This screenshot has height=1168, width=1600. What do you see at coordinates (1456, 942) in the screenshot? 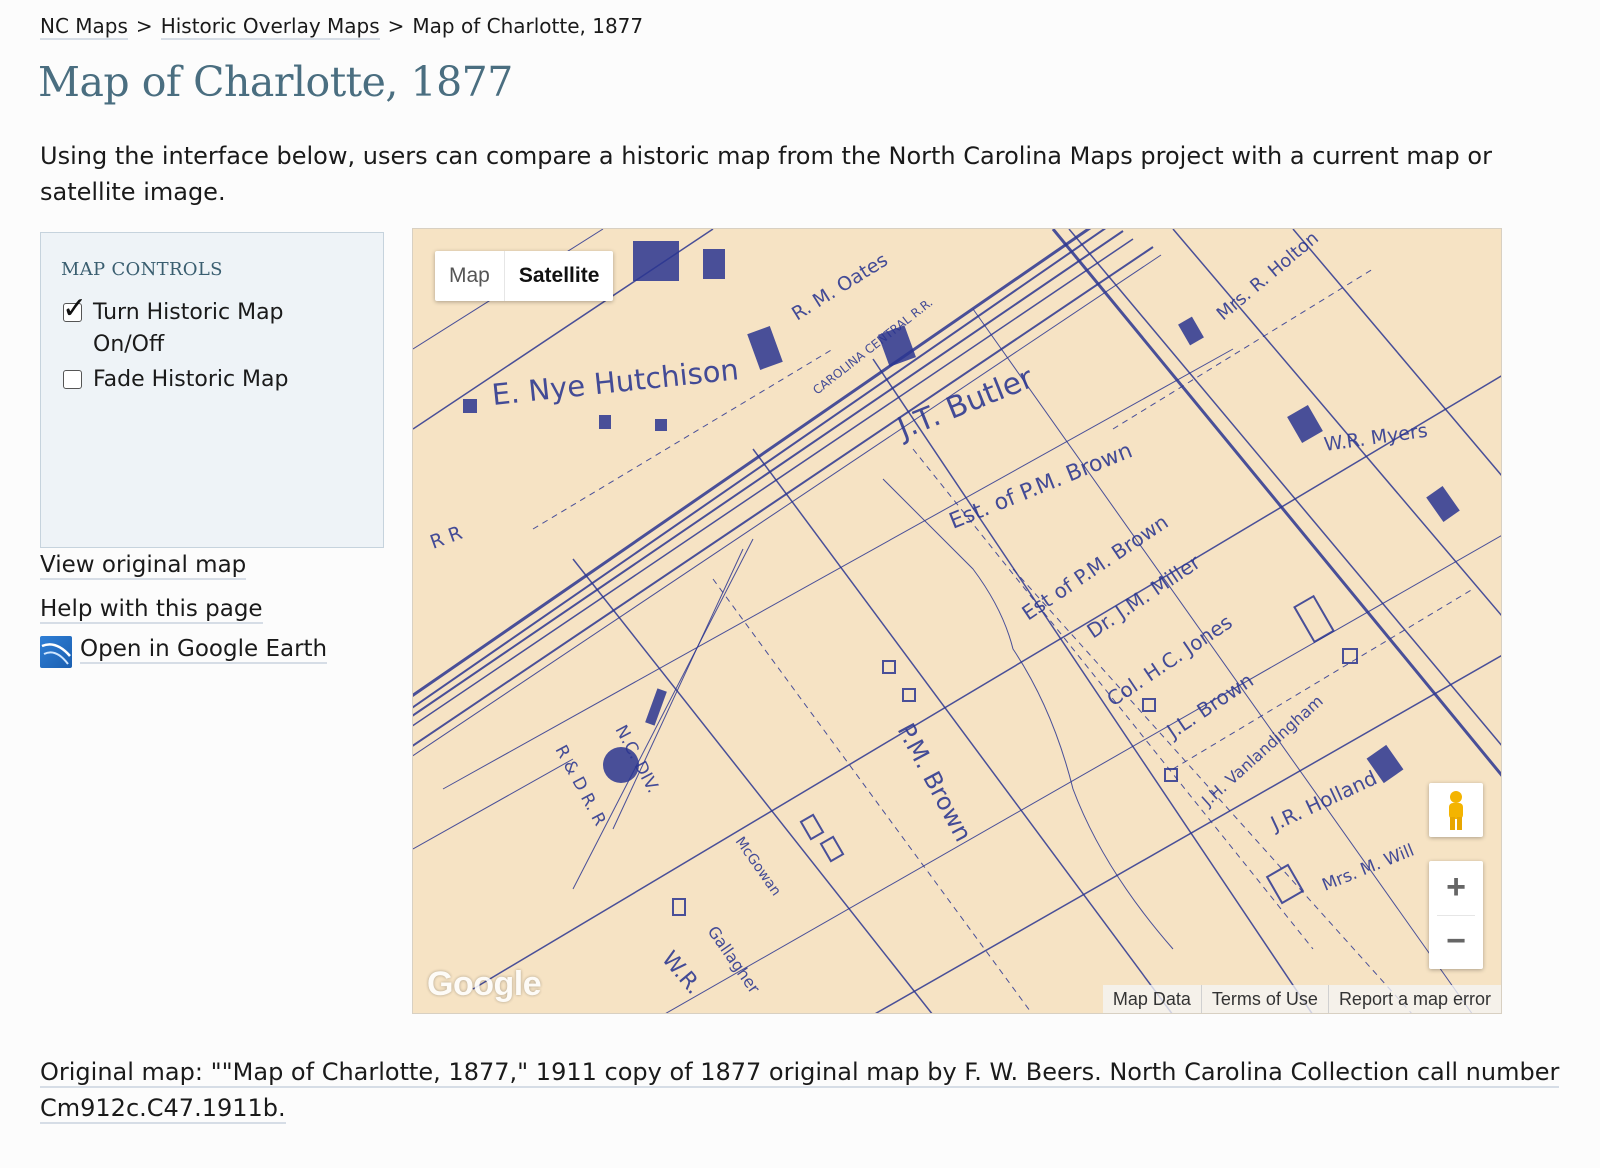
I see `zoom-out-button: −` at bounding box center [1456, 942].